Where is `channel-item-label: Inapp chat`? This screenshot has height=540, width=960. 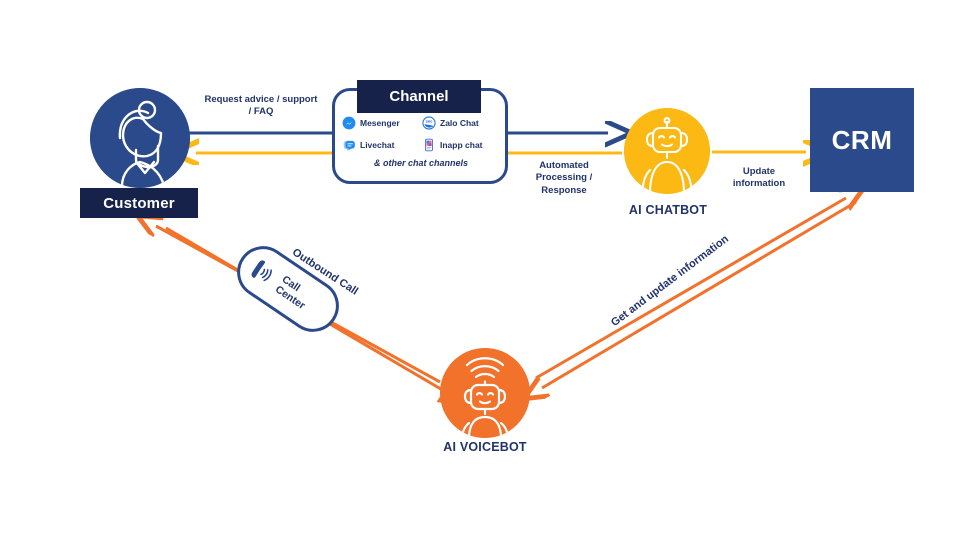 channel-item-label: Inapp chat is located at coordinates (461, 145).